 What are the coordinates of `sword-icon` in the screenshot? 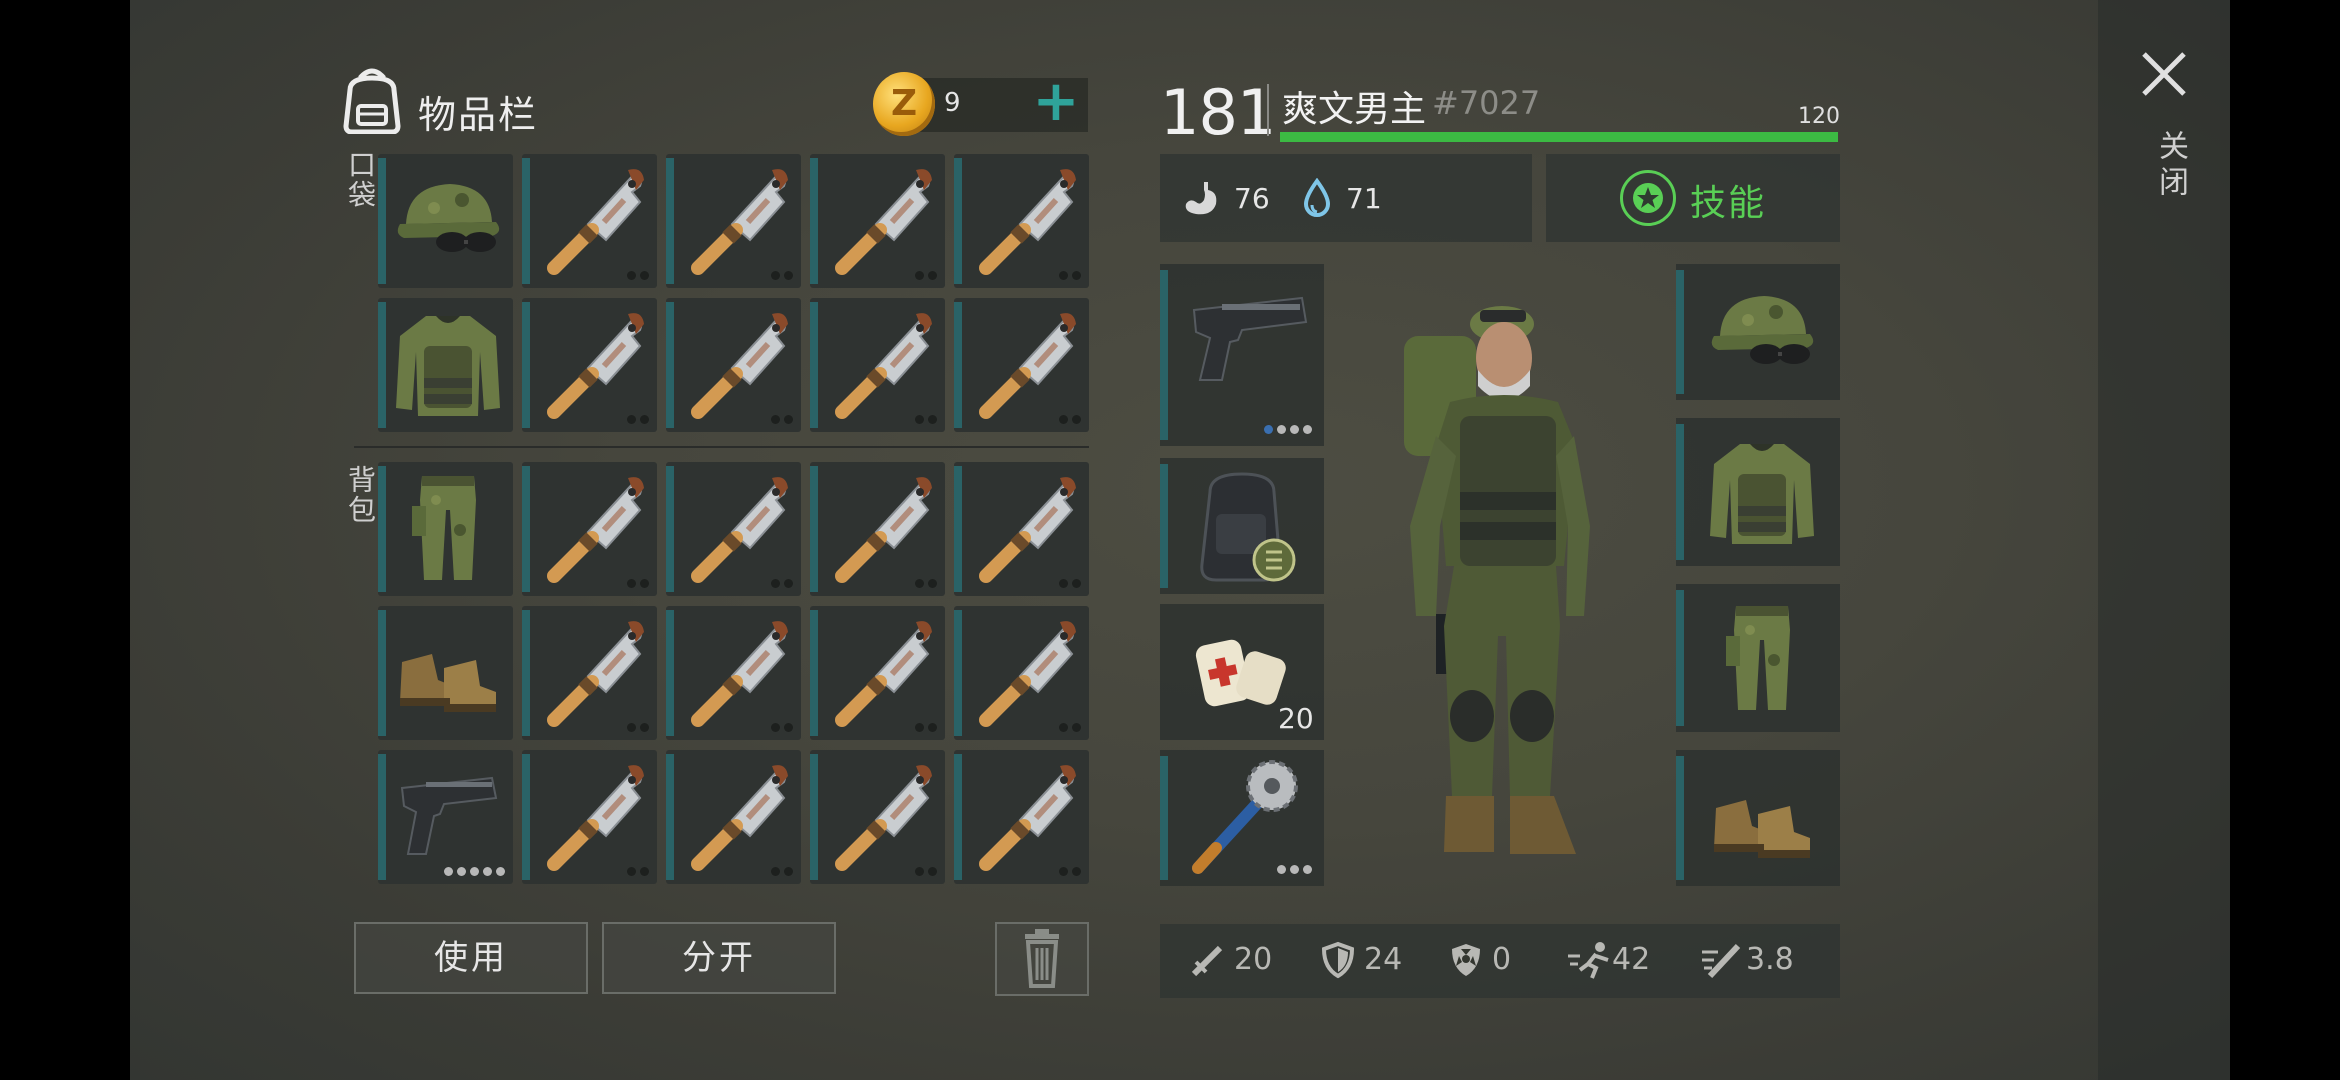 It's located at (1208, 962).